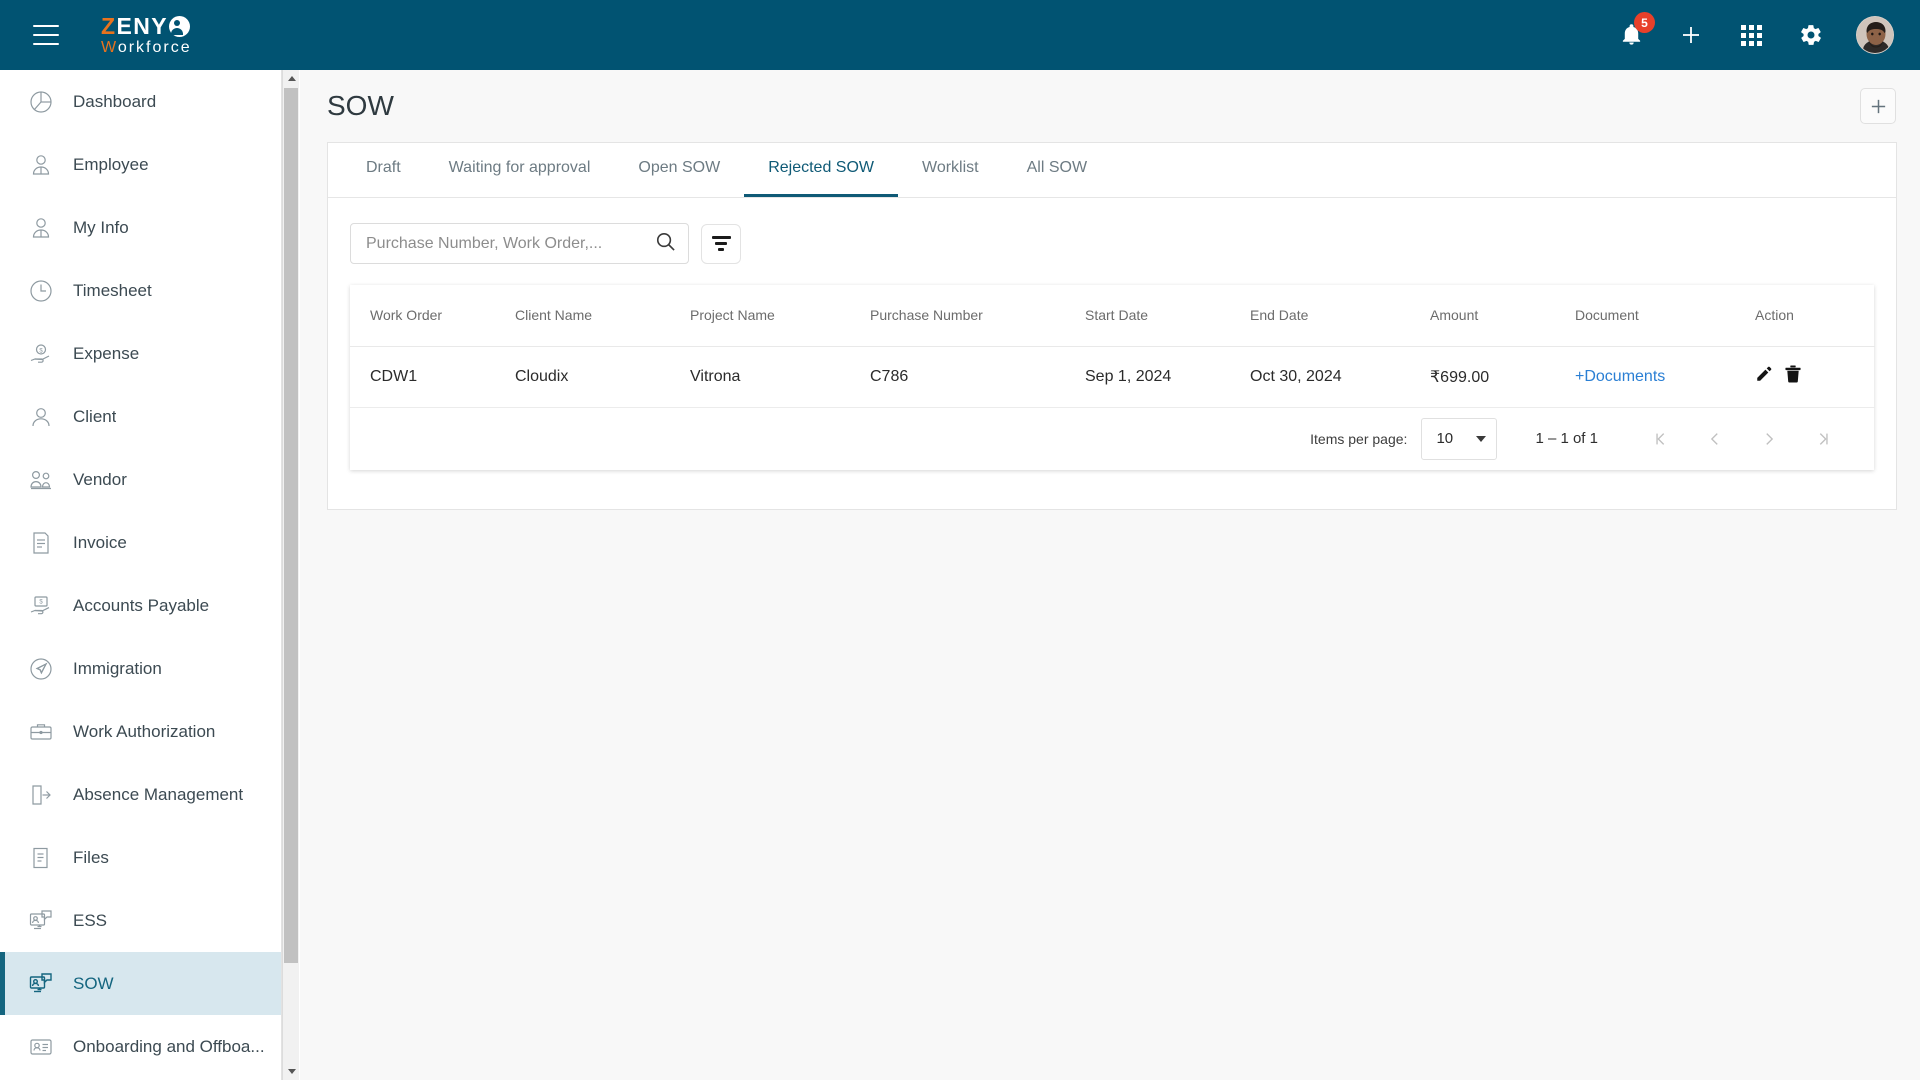 This screenshot has width=1920, height=1080. I want to click on documents-link: +Documents, so click(1620, 376).